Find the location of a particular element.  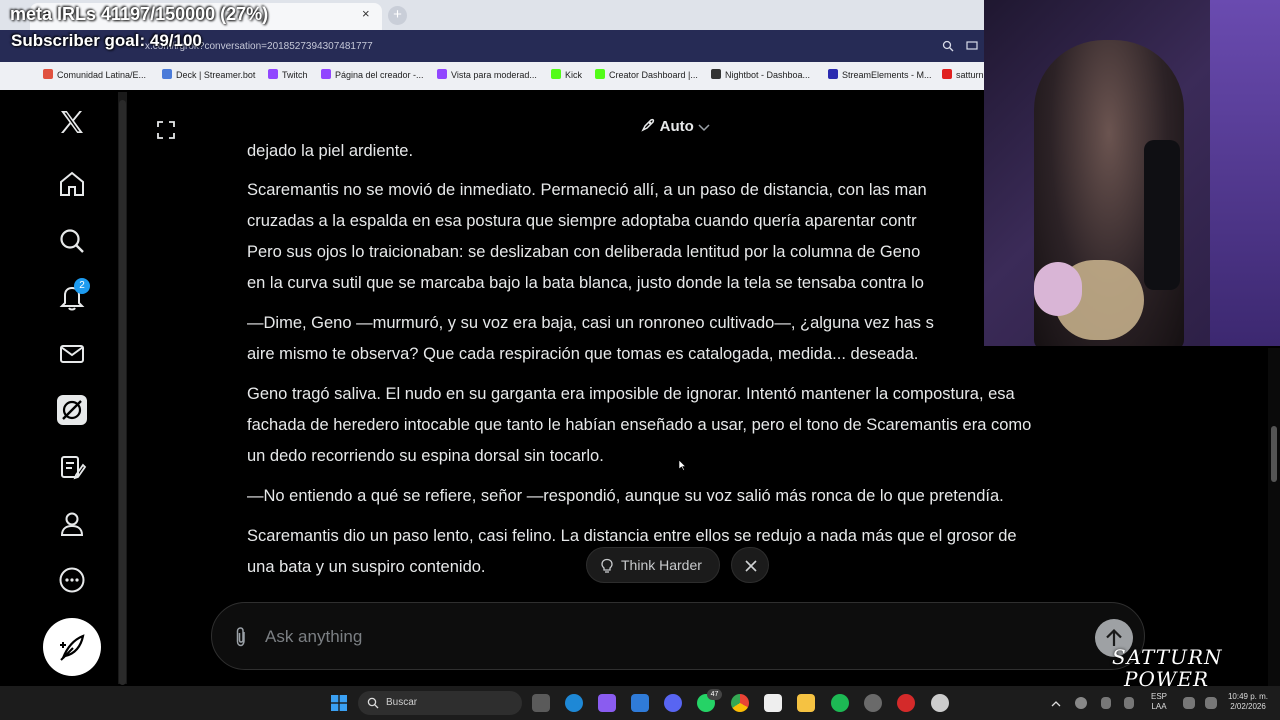

page-scrollbar is located at coordinates (1274, 517).